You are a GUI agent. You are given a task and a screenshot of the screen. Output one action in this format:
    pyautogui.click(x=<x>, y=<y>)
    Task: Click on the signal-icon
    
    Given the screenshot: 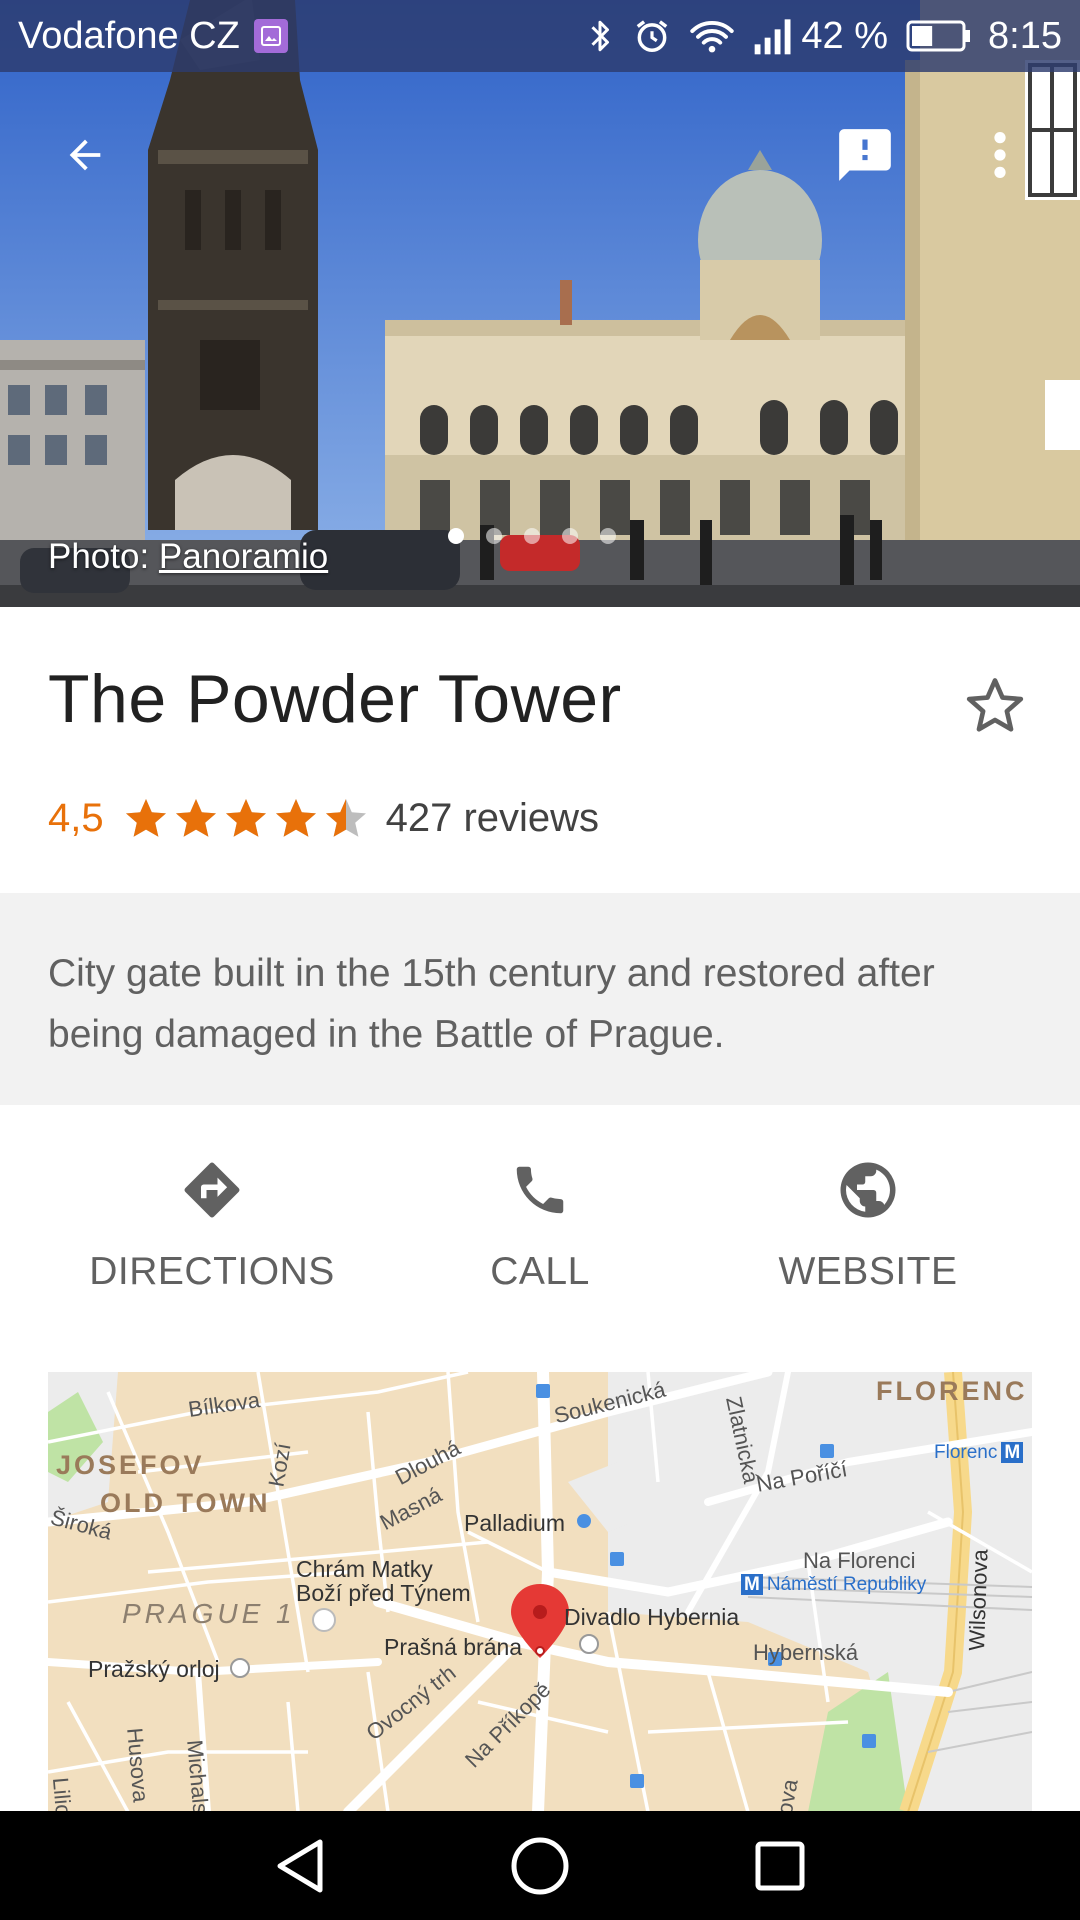 What is the action you would take?
    pyautogui.click(x=773, y=36)
    